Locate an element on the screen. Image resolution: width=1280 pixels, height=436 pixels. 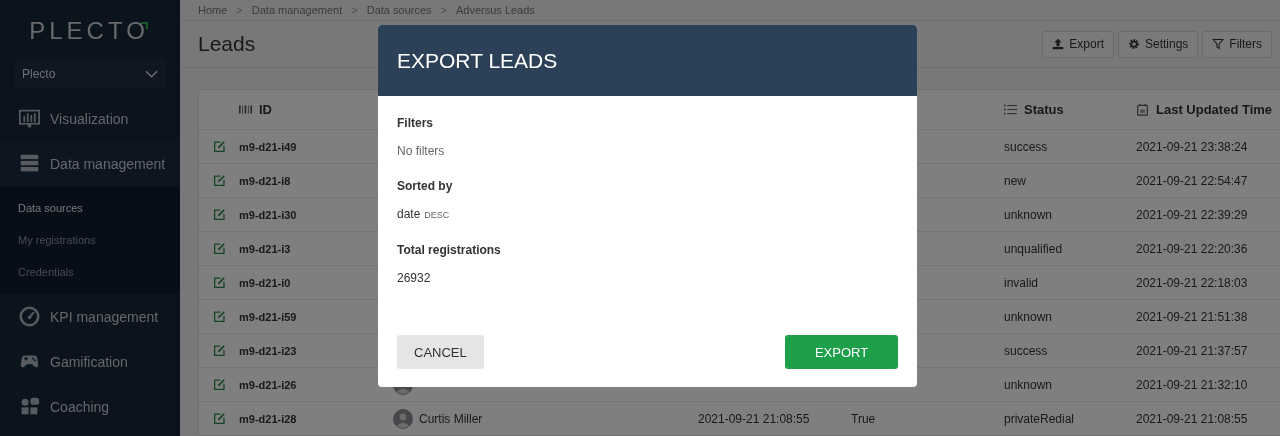
nav-item: Coaching is located at coordinates (90, 406).